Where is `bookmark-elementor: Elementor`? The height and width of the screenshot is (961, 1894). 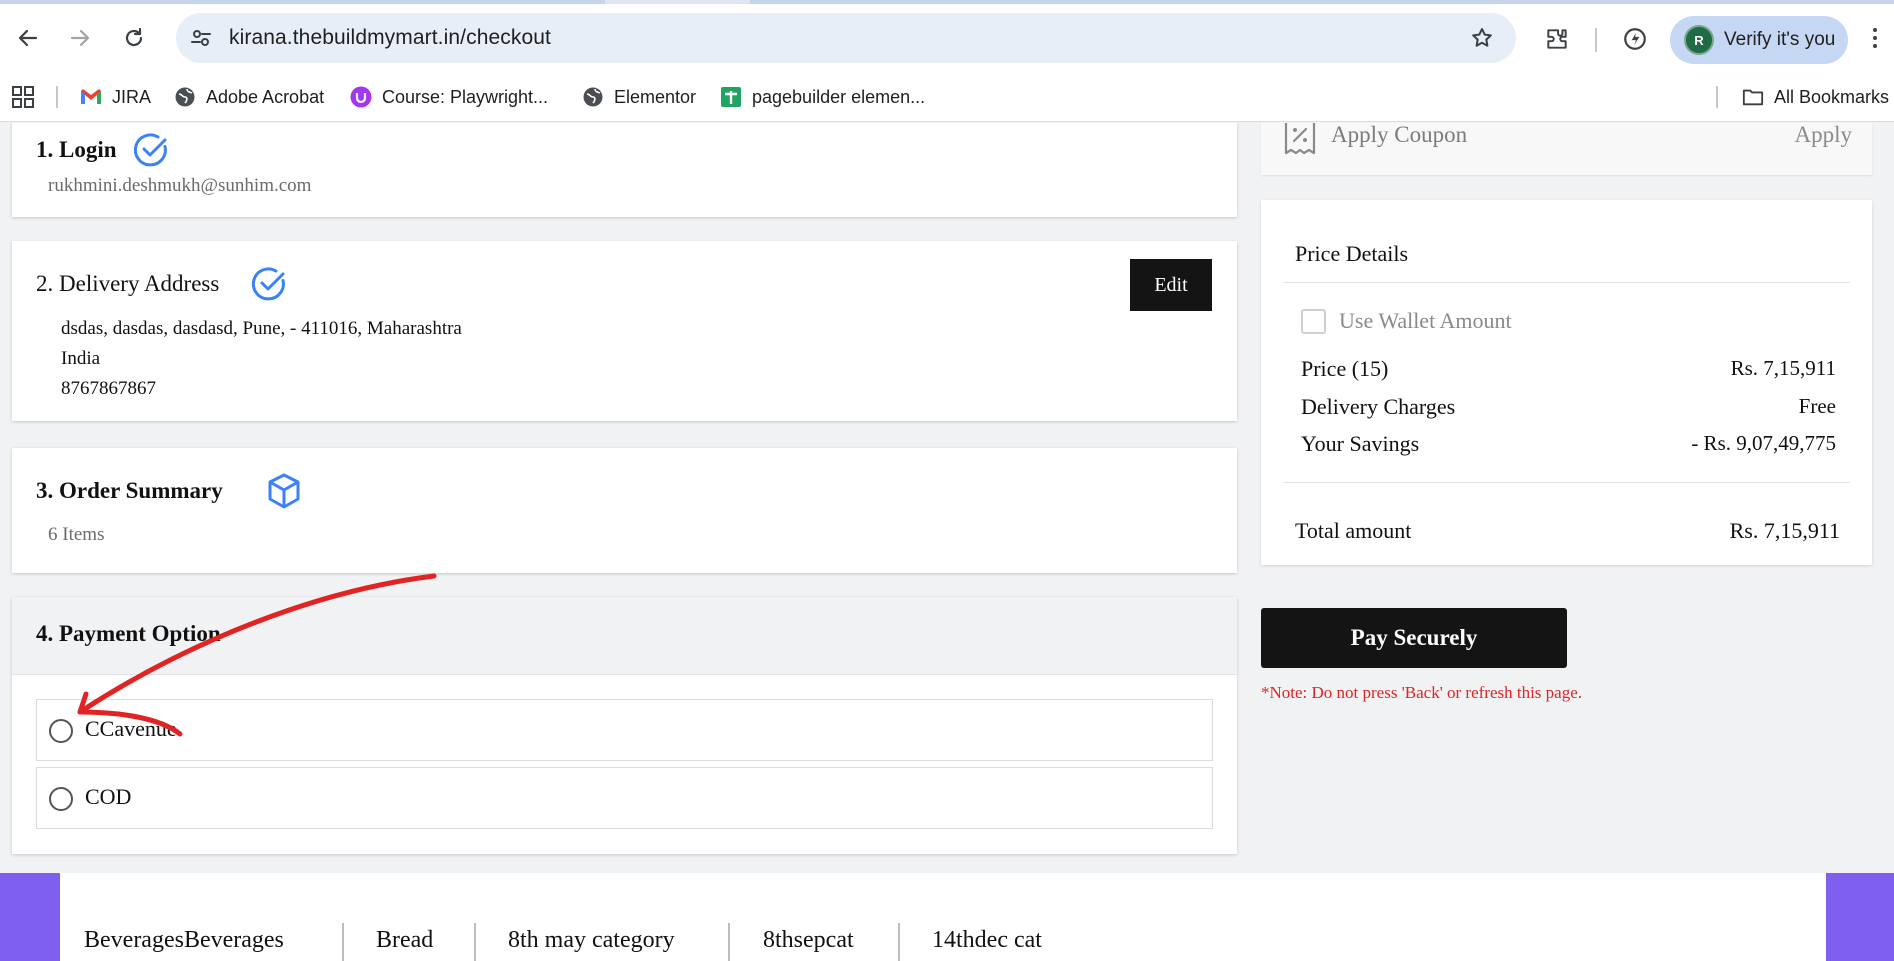
bookmark-elementor: Elementor is located at coordinates (639, 97).